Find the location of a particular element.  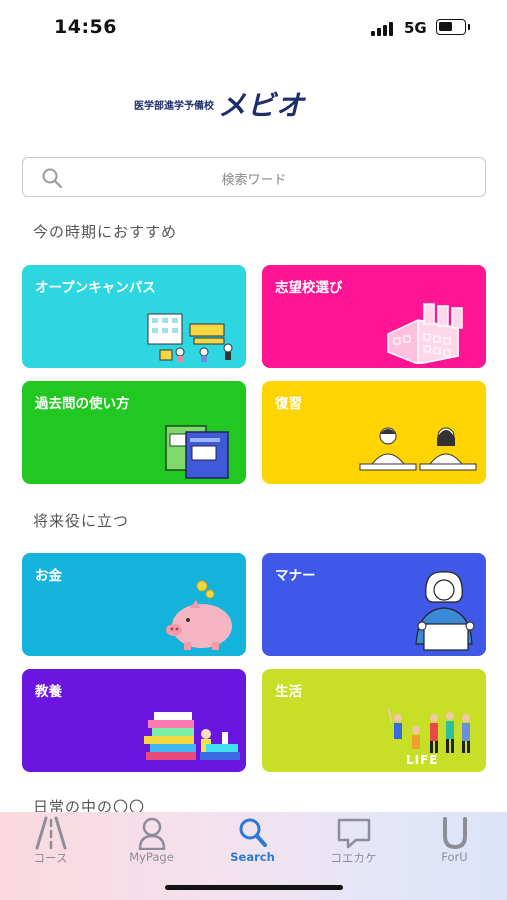

tab-label: MyPage is located at coordinates (151, 857).